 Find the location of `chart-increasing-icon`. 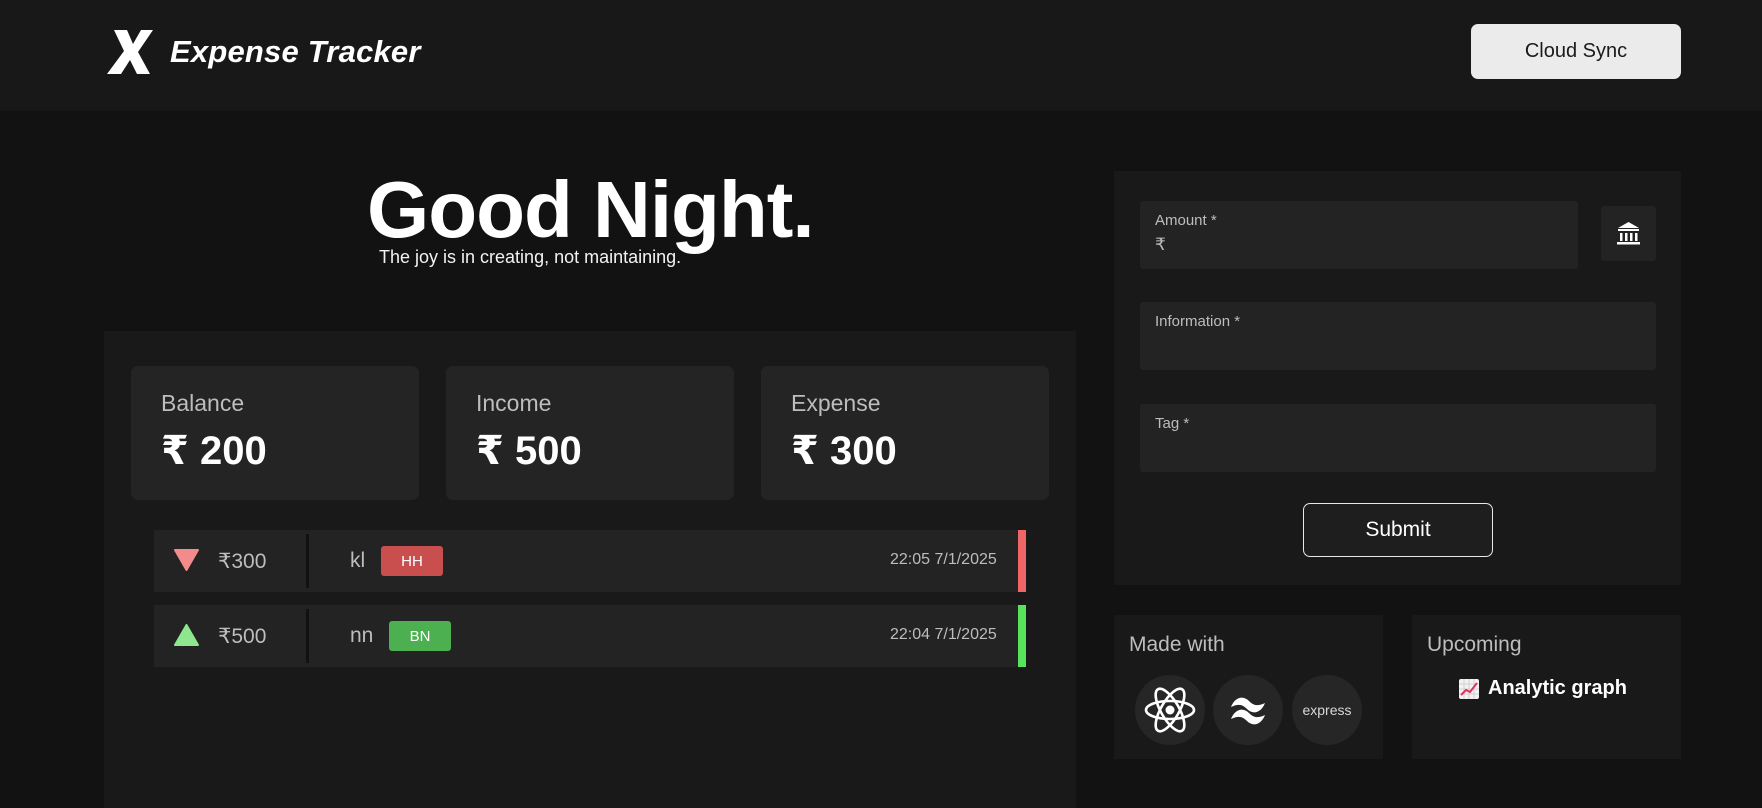

chart-increasing-icon is located at coordinates (1469, 688).